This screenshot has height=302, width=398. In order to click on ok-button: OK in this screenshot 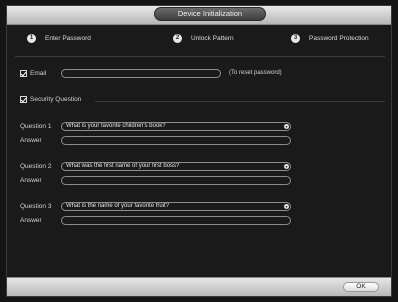, I will do `click(361, 287)`.